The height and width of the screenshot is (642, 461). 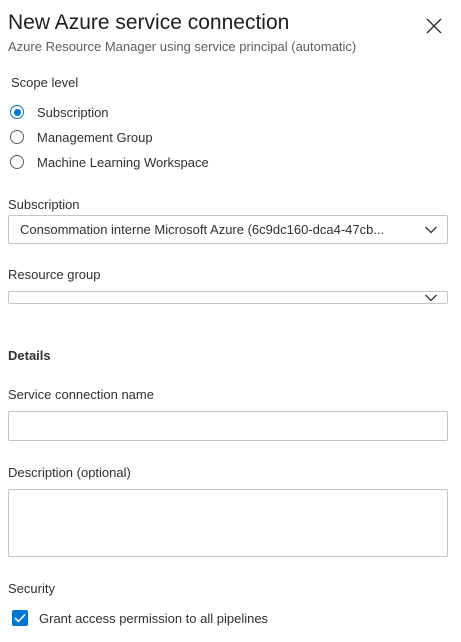 I want to click on radio-subscription-indicator, so click(x=17, y=112).